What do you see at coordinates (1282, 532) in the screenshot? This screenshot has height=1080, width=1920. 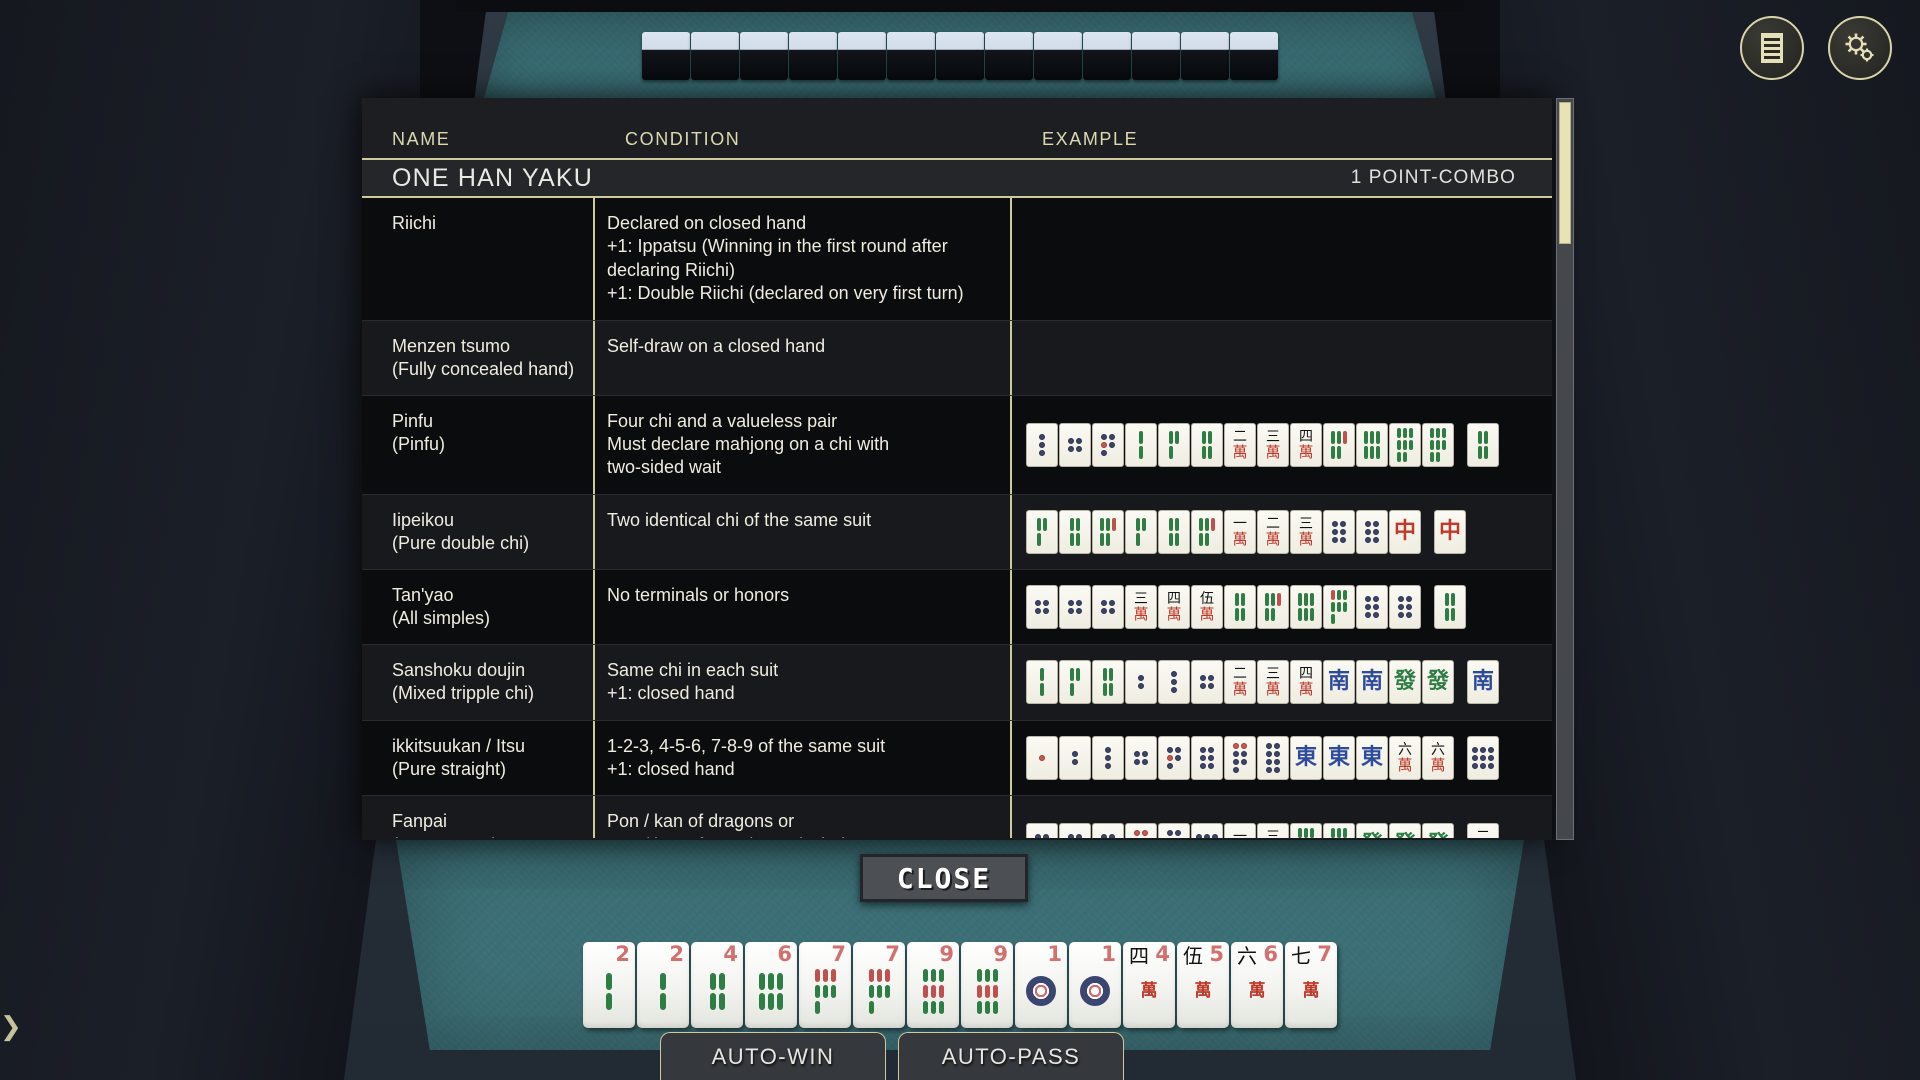 I see `yaku-example-cell: 一萬二萬三萬 中中` at bounding box center [1282, 532].